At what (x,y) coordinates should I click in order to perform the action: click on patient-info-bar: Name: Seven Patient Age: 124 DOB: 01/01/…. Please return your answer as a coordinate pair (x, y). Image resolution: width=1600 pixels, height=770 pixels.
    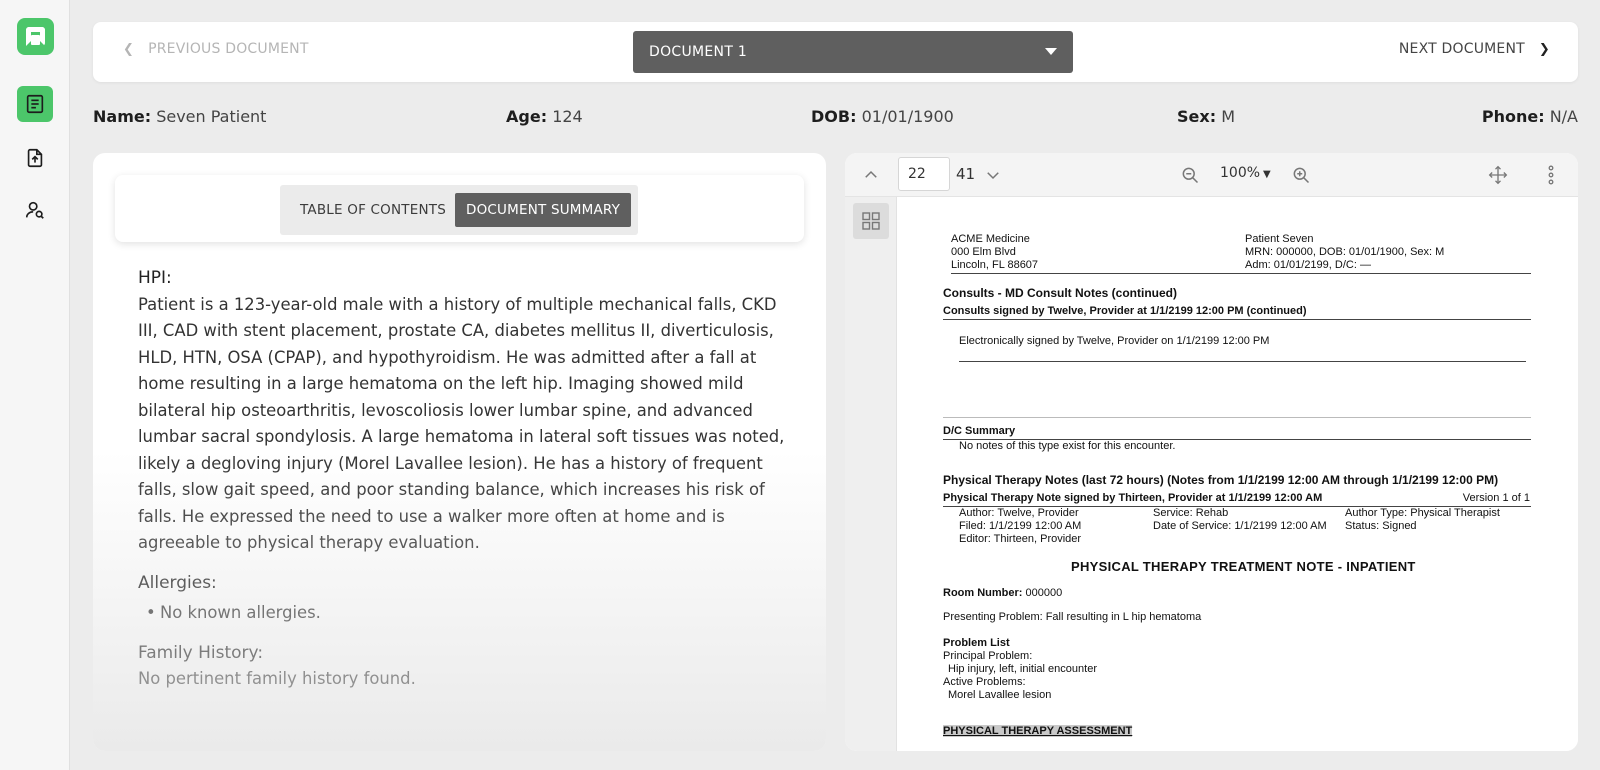
    Looking at the image, I should click on (835, 118).